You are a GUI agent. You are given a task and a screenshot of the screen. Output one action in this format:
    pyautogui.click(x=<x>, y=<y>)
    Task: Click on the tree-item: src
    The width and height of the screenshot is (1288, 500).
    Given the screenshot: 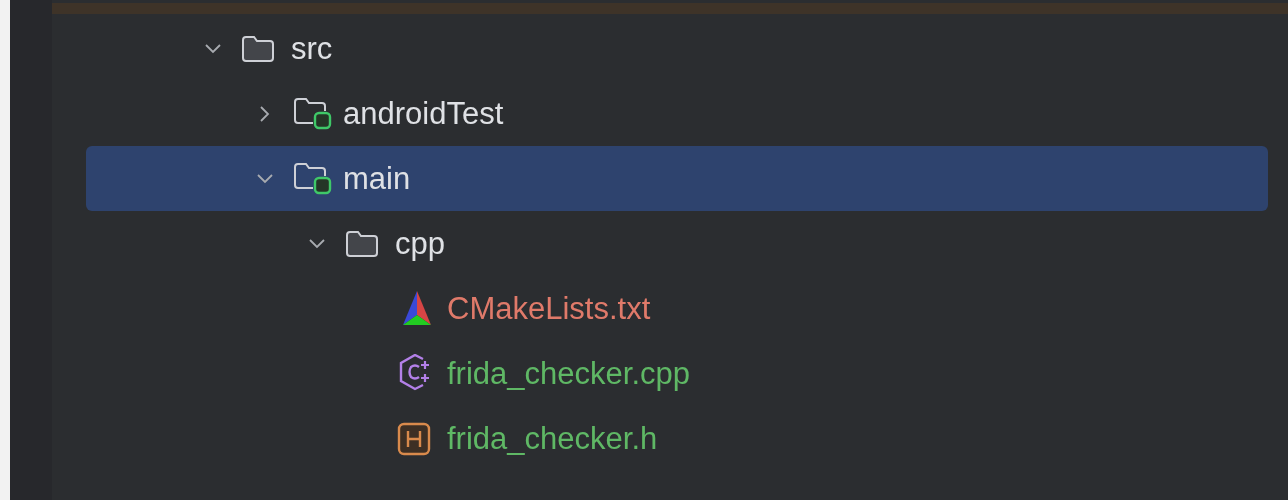 What is the action you would take?
    pyautogui.click(x=677, y=48)
    